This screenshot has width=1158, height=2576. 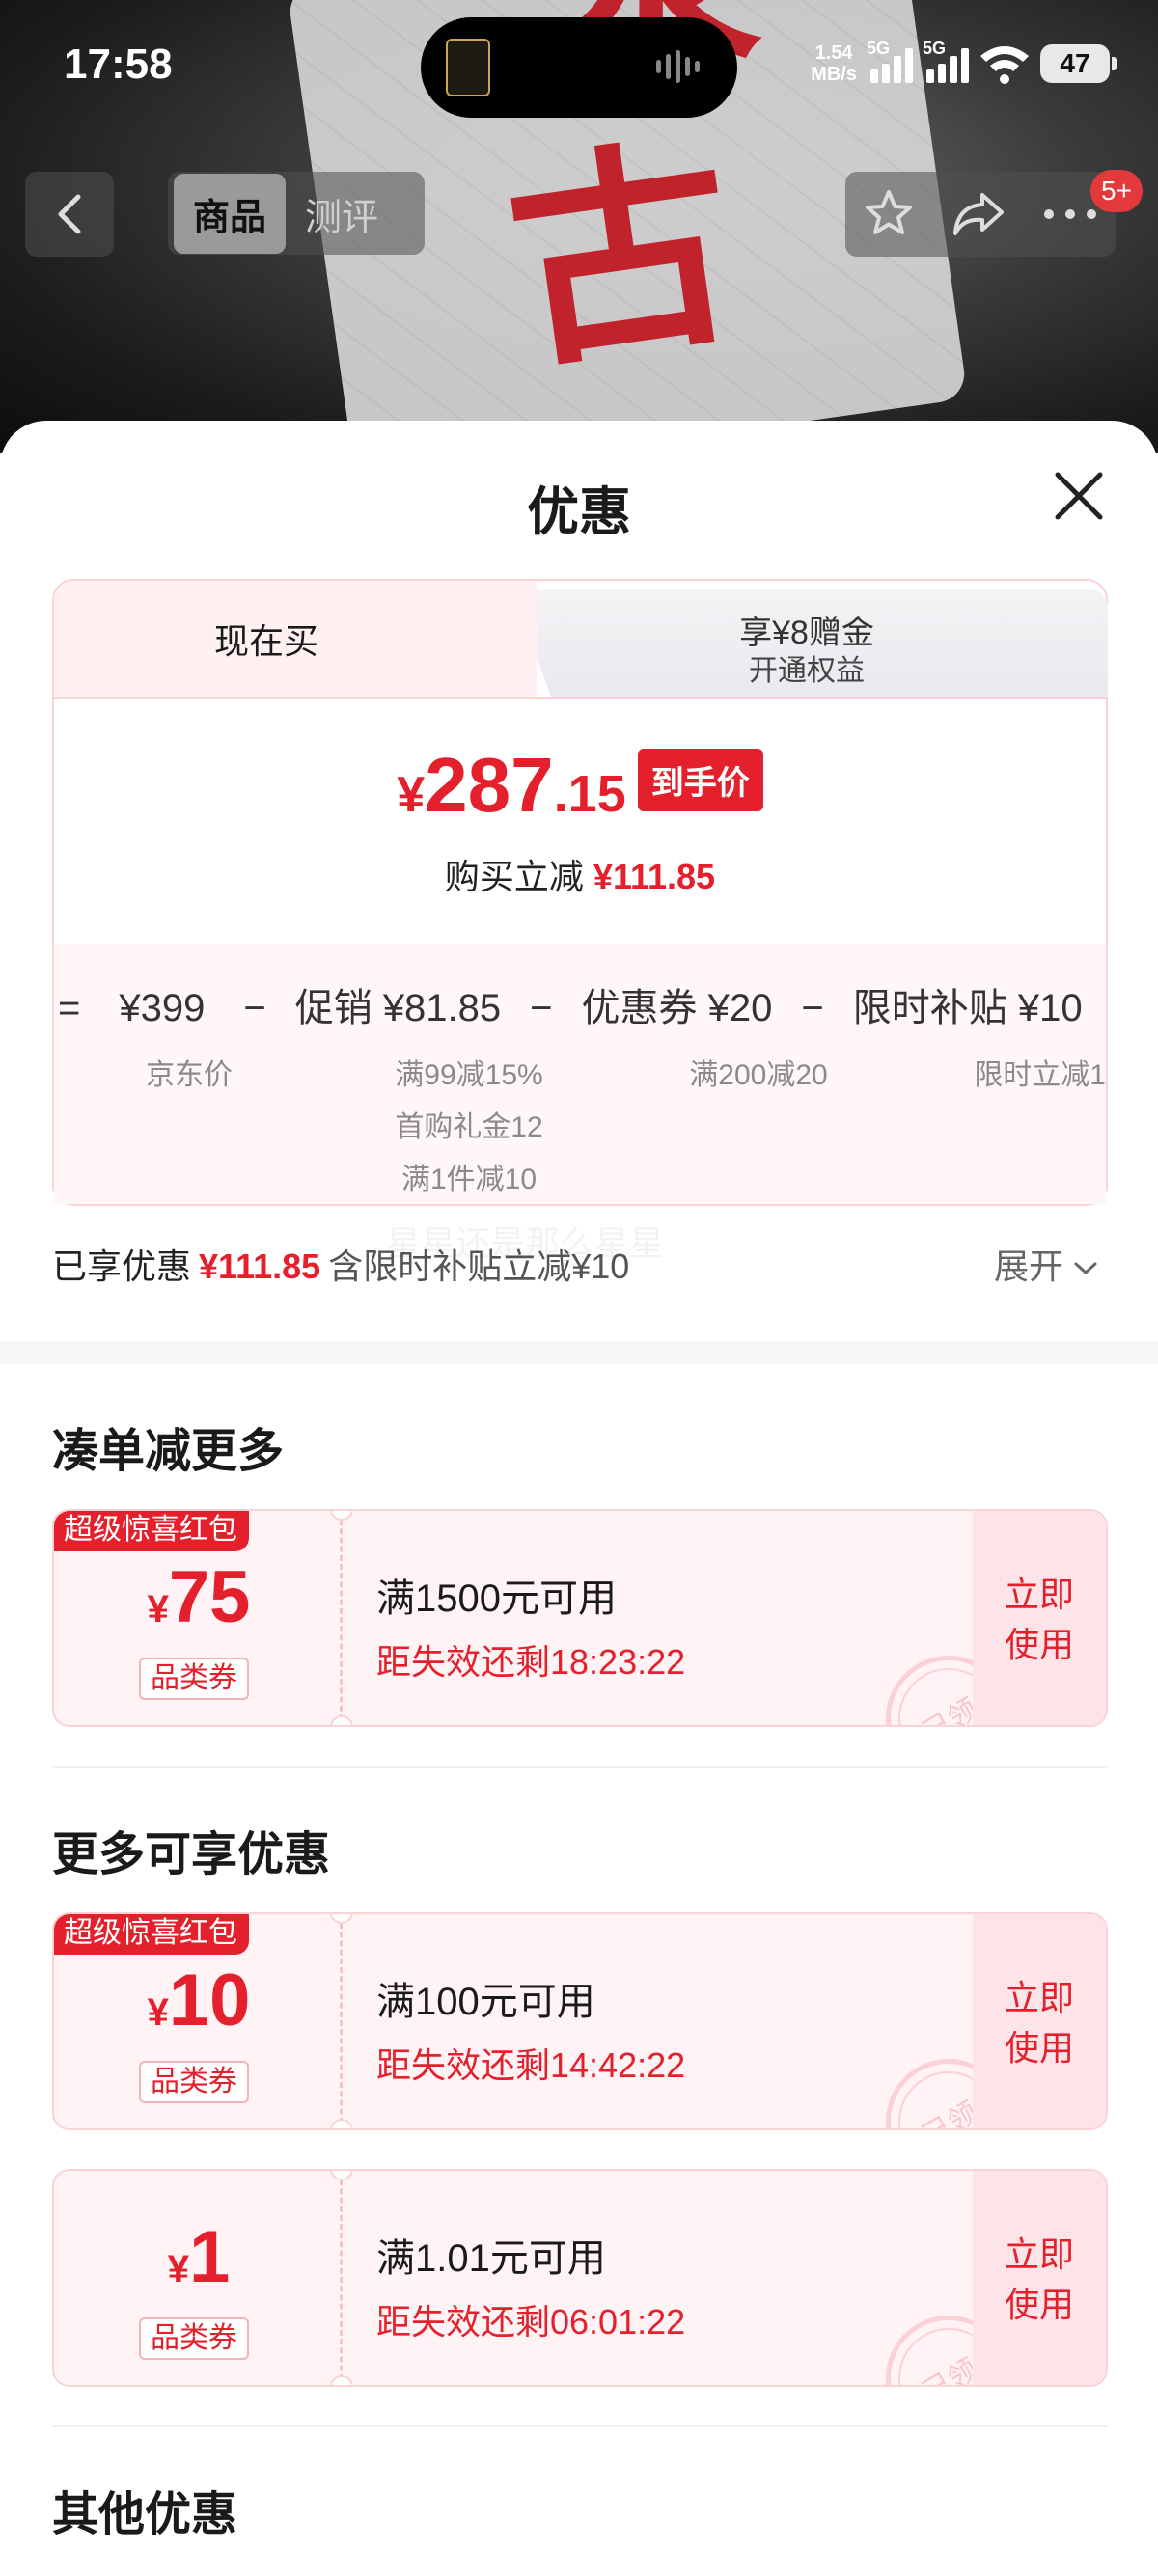 What do you see at coordinates (1085, 1268) in the screenshot?
I see `chevron-down-icon` at bounding box center [1085, 1268].